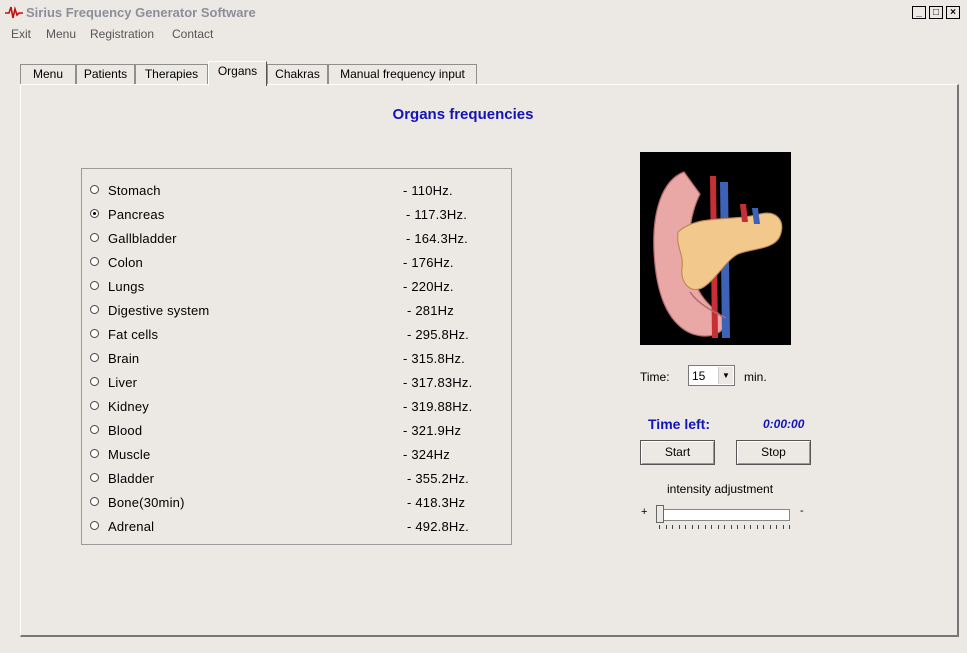 The height and width of the screenshot is (653, 967). I want to click on organ-name: Bladder, so click(131, 478).